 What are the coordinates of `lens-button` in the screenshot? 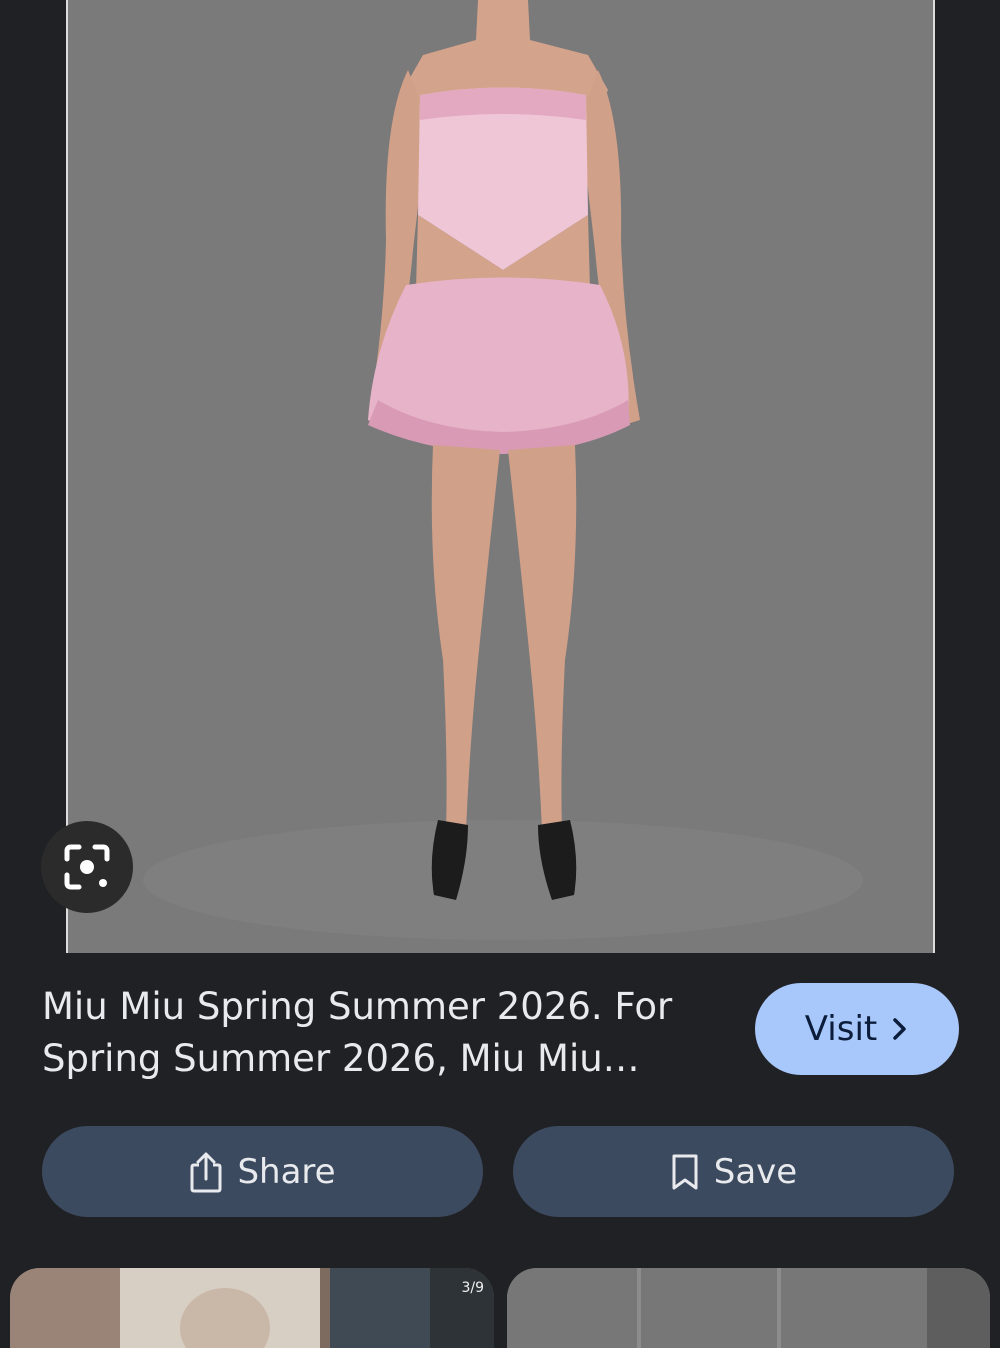 It's located at (87, 867).